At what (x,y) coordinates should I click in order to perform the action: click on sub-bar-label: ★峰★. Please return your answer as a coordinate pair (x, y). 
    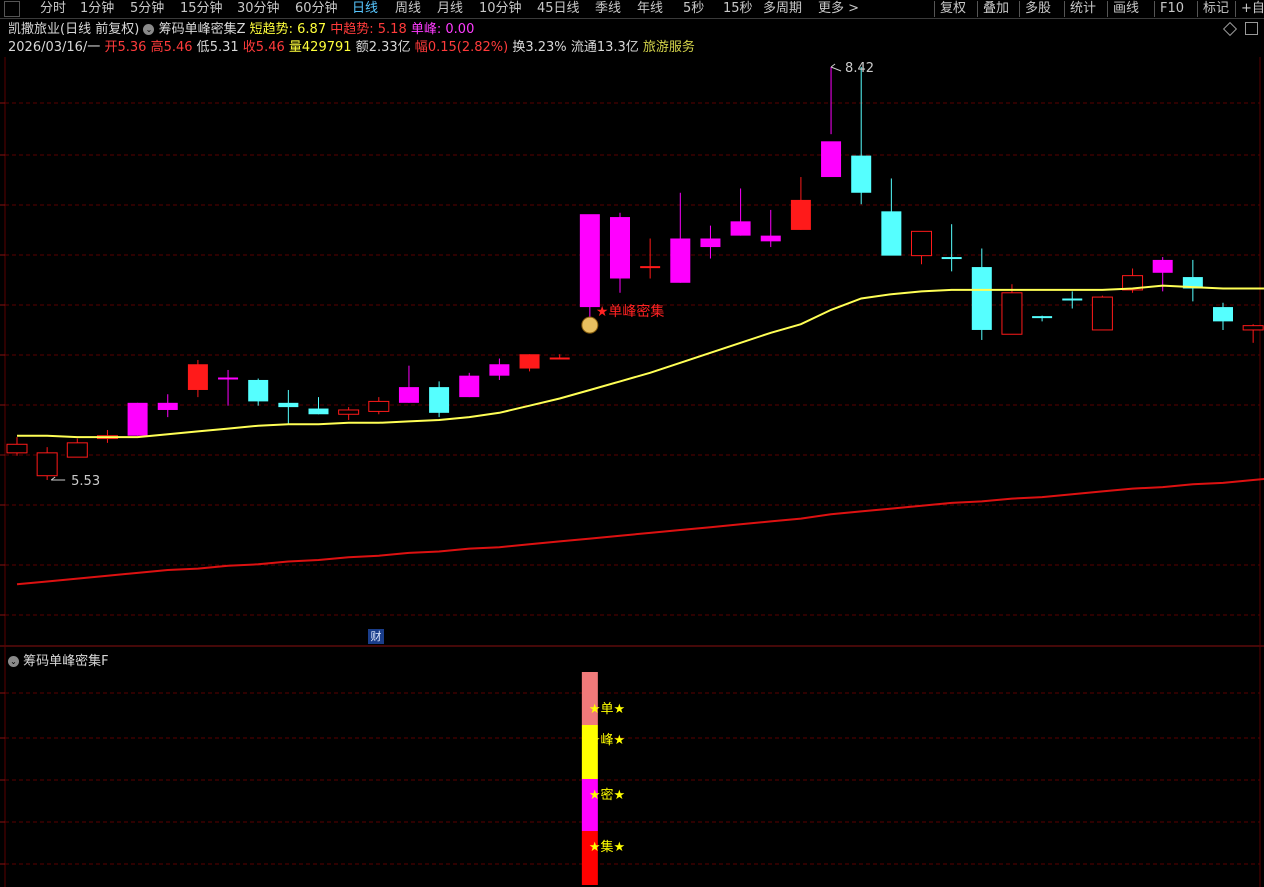
    Looking at the image, I should click on (607, 740).